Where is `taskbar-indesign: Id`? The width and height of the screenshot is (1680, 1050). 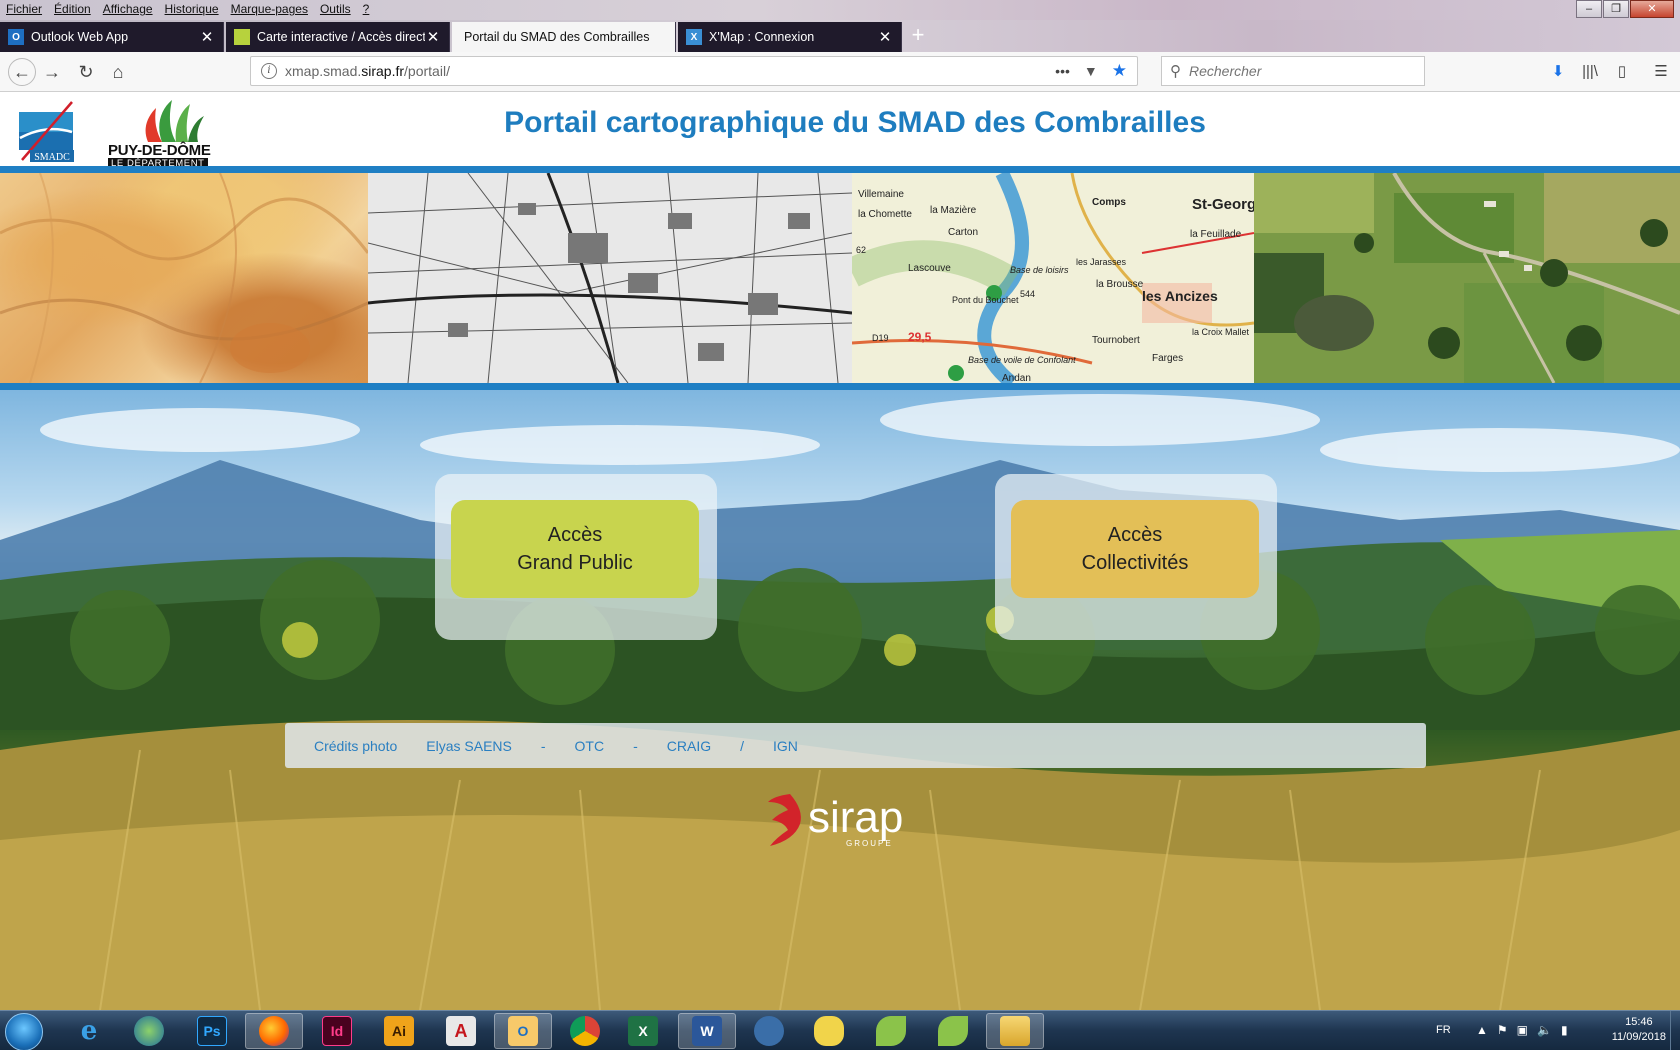 taskbar-indesign: Id is located at coordinates (337, 1031).